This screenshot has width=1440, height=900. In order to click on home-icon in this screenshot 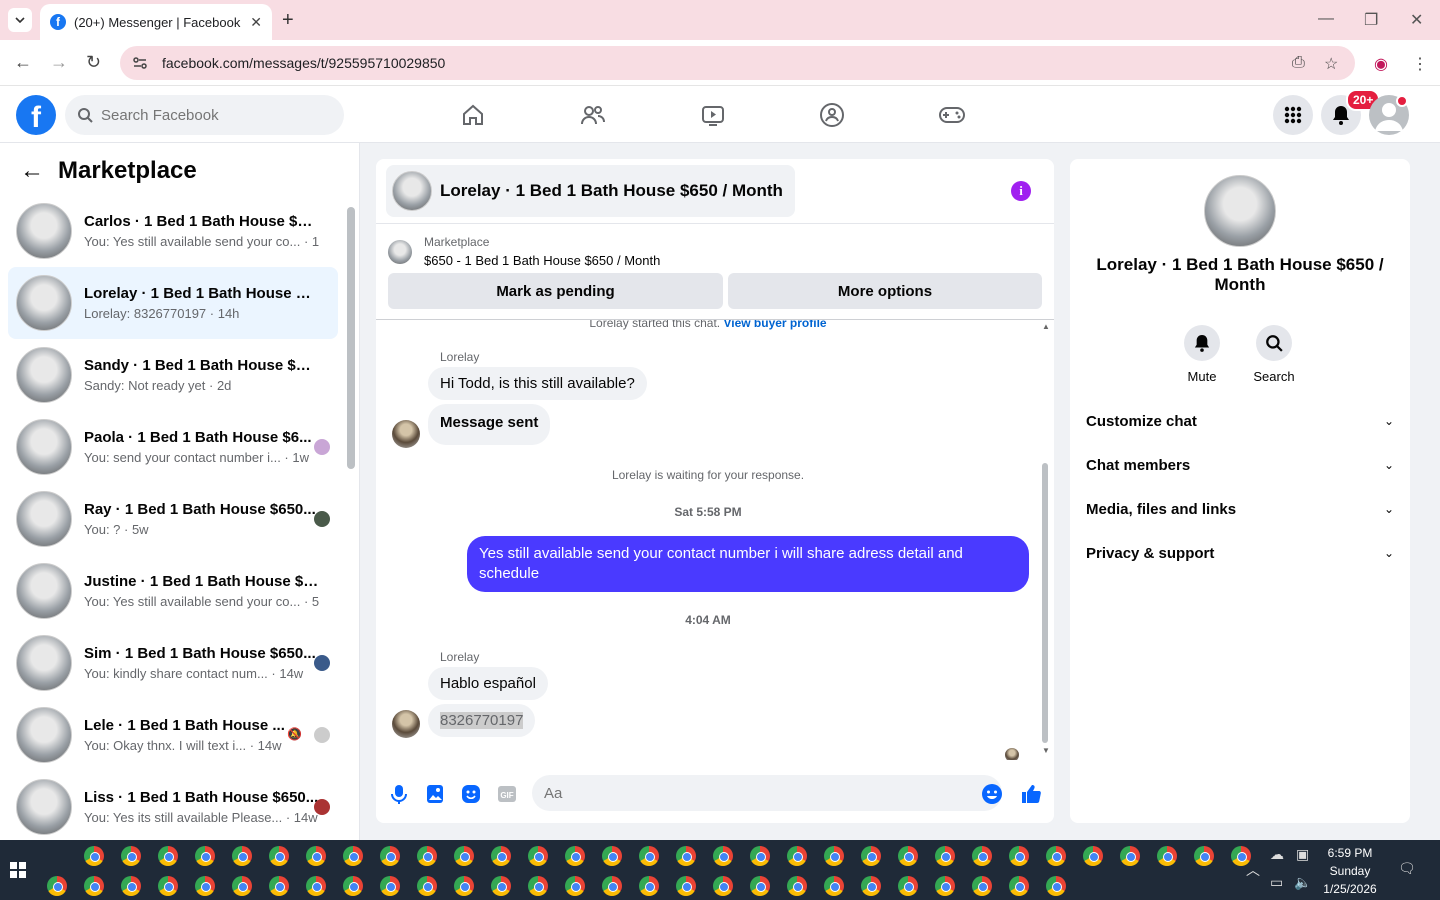, I will do `click(473, 115)`.